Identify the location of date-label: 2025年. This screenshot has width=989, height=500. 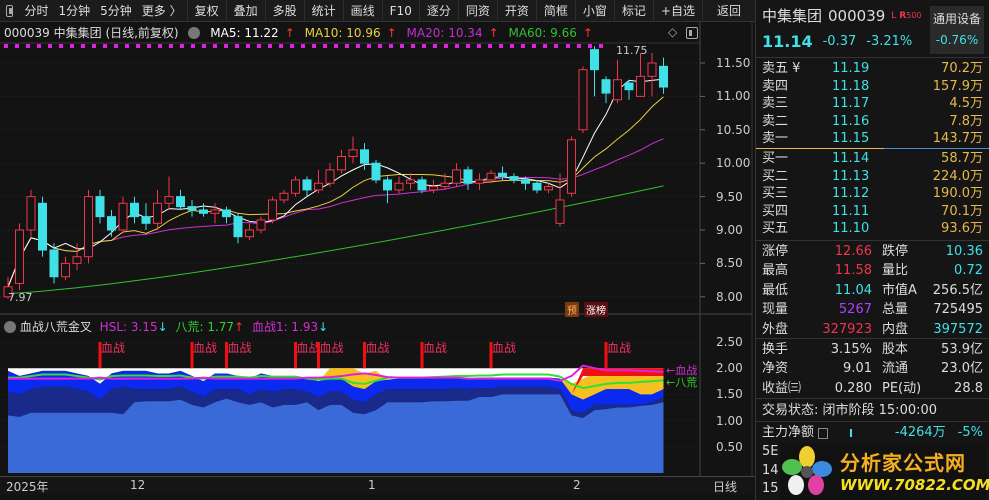
(27, 487).